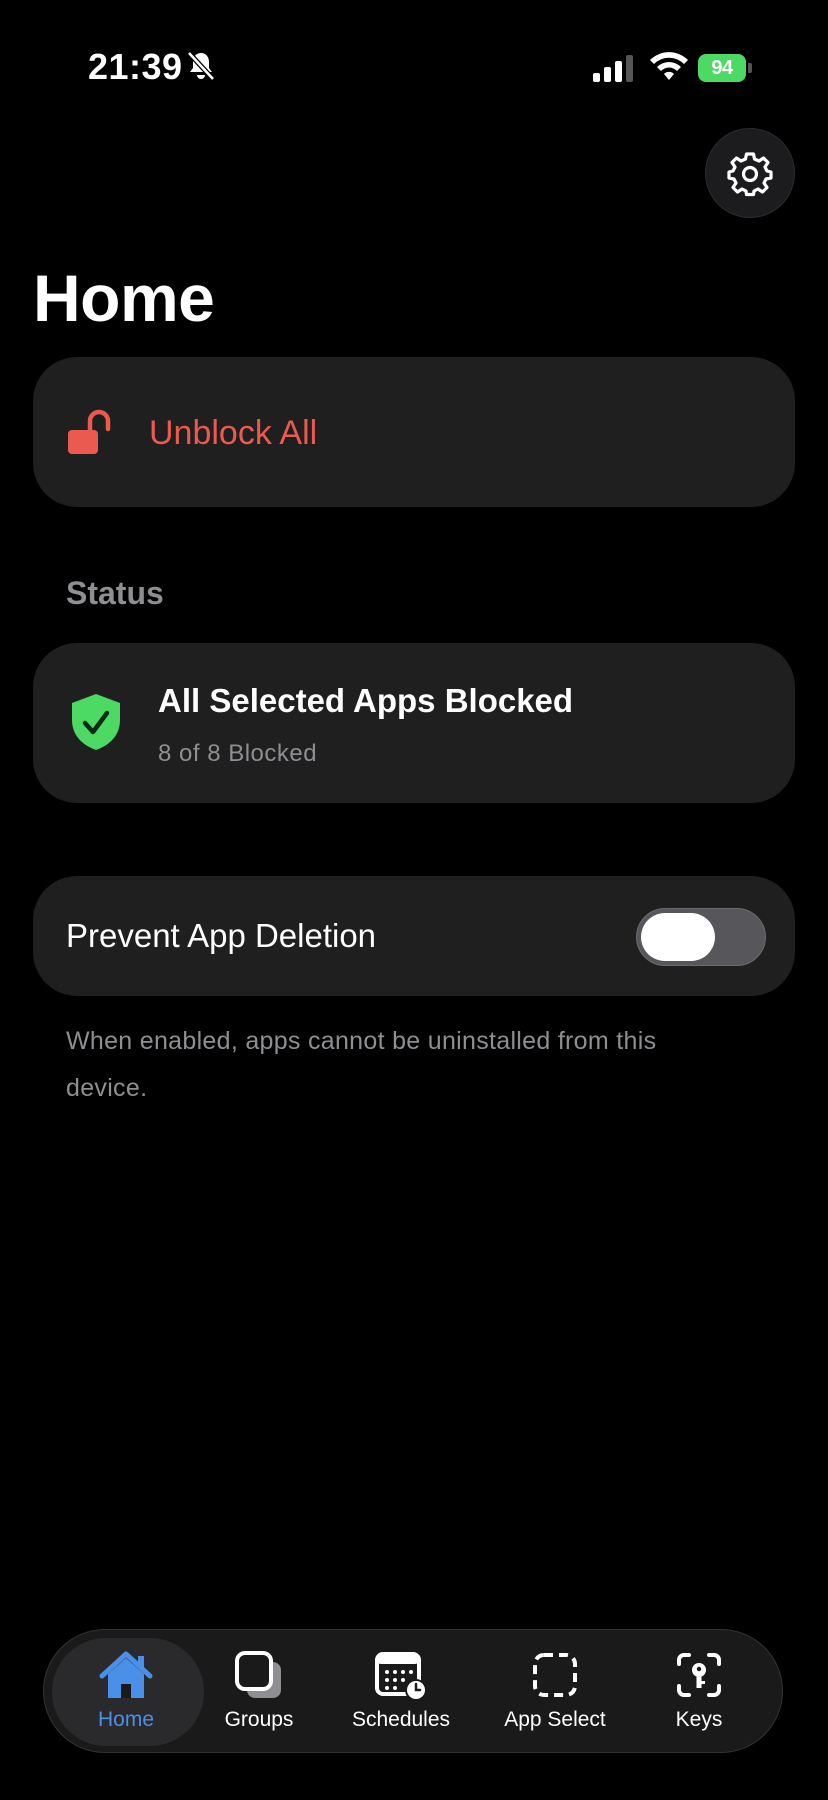 The height and width of the screenshot is (1800, 828). What do you see at coordinates (366, 700) in the screenshot?
I see `status-title: All Selected Apps Blocked` at bounding box center [366, 700].